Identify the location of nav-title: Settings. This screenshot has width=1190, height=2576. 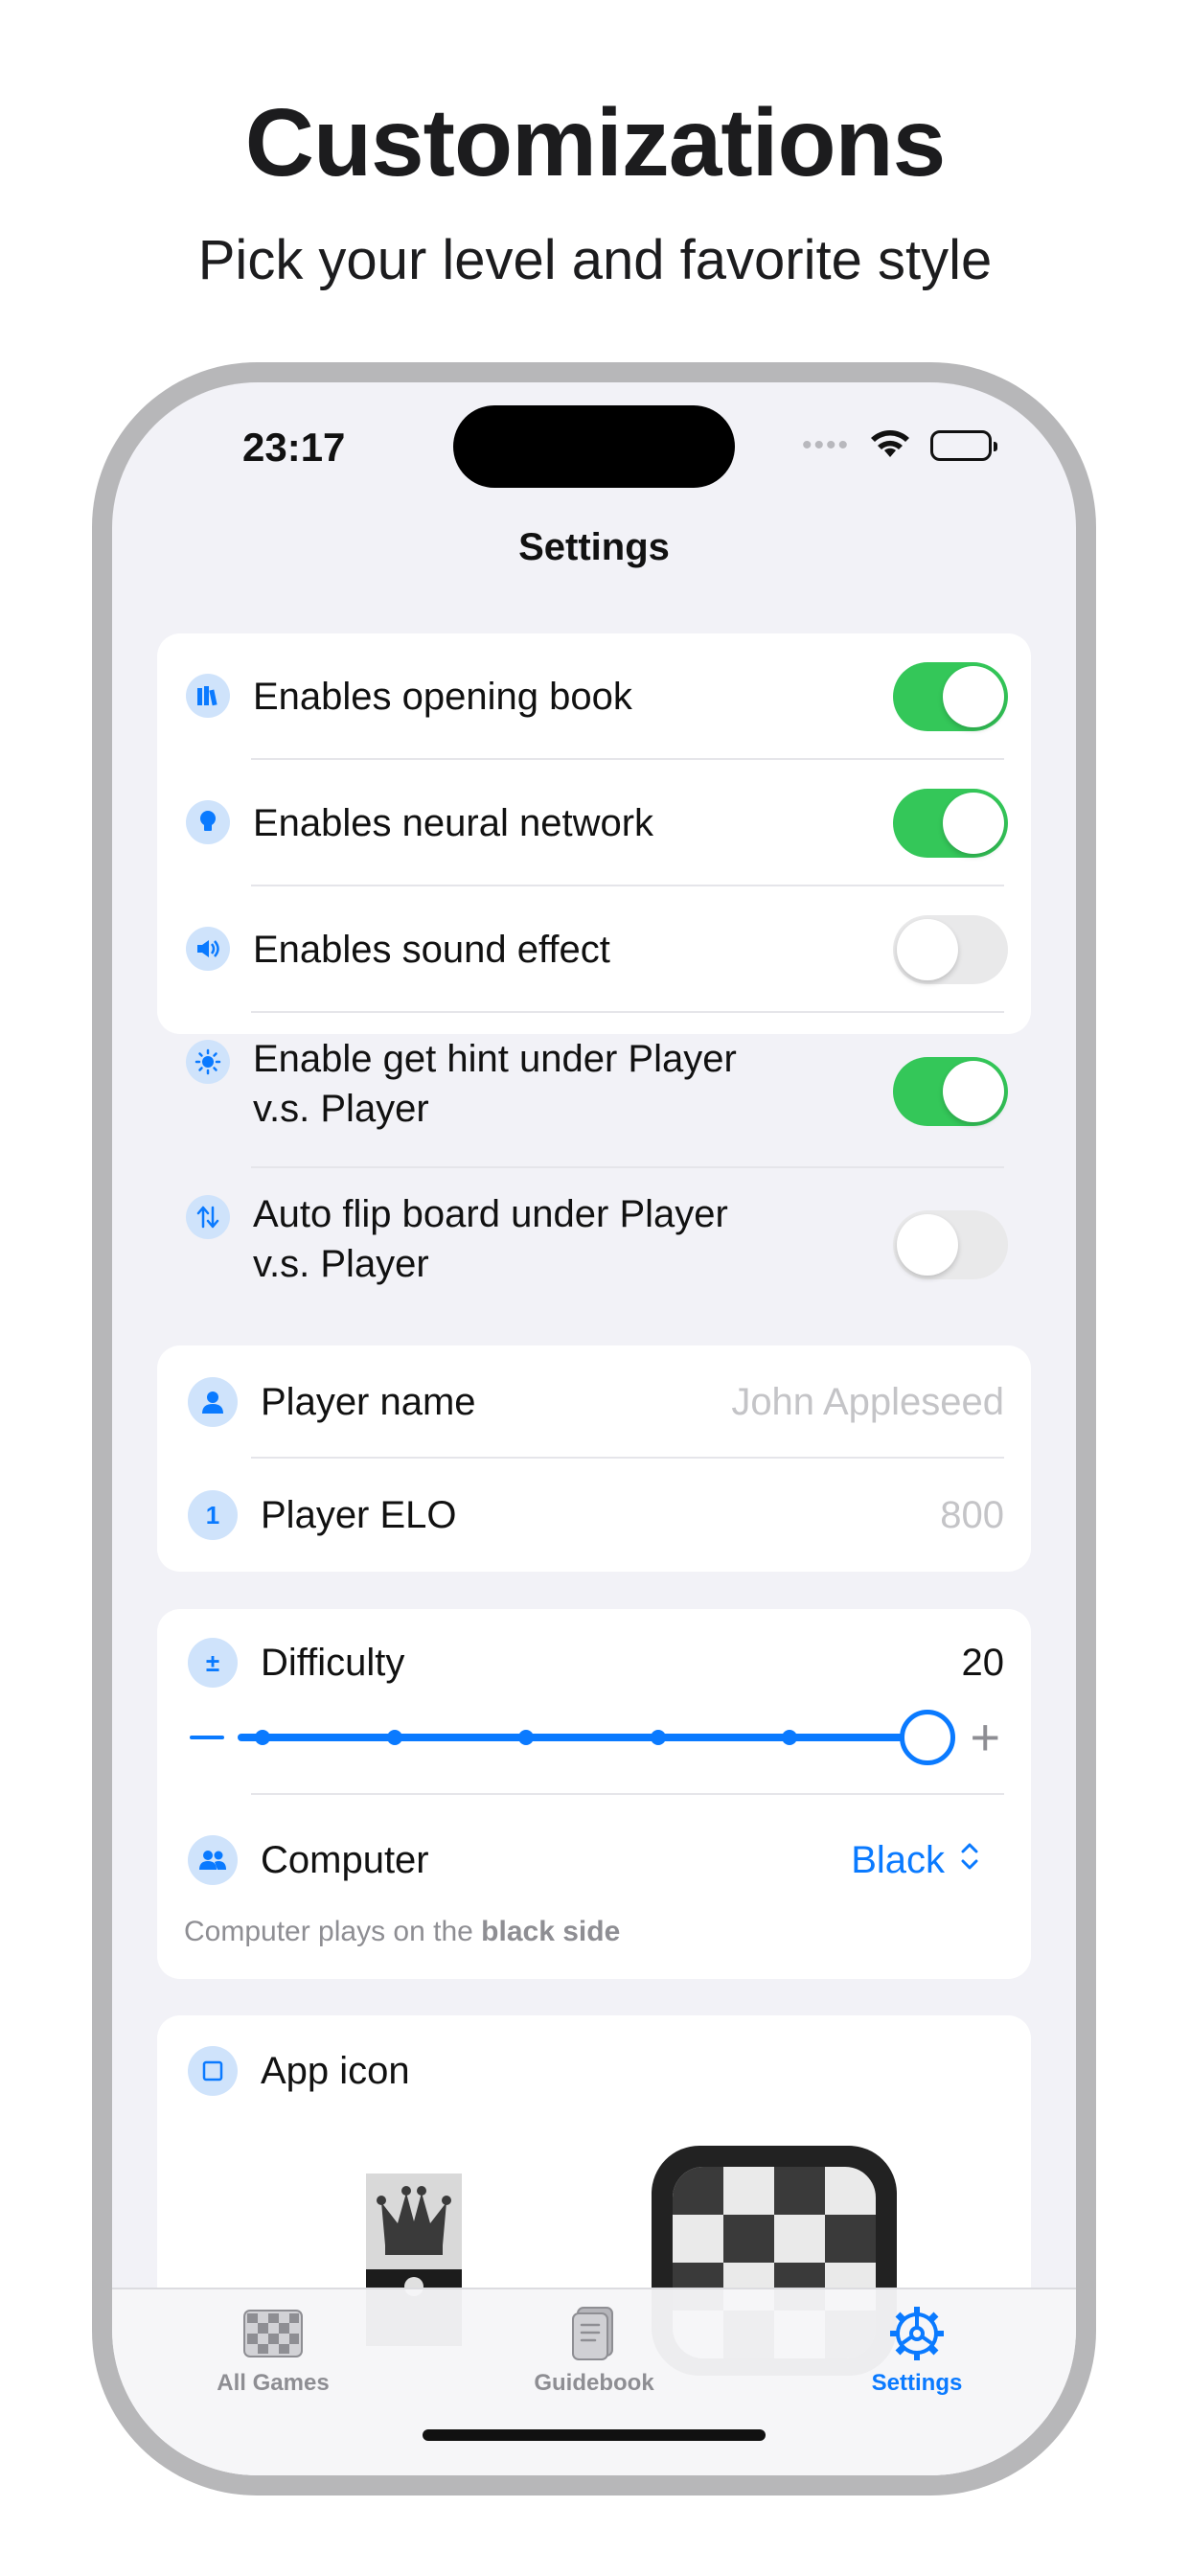
(594, 547).